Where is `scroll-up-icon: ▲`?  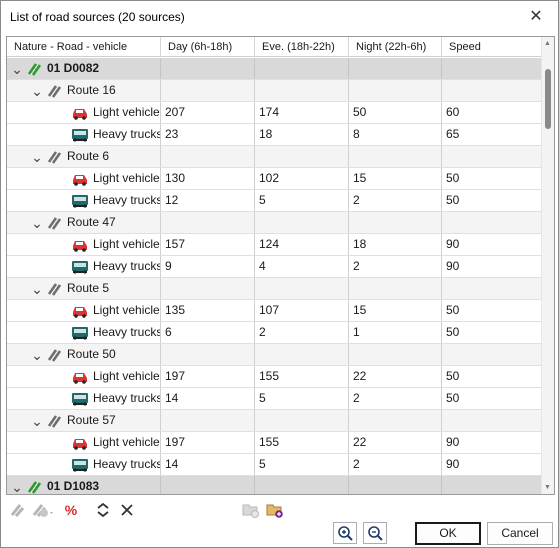 scroll-up-icon: ▲ is located at coordinates (547, 43).